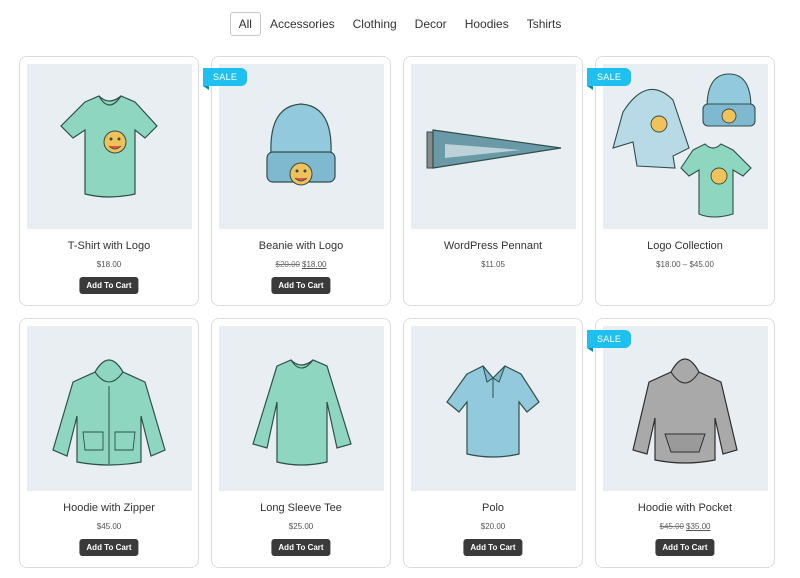 The height and width of the screenshot is (578, 800). What do you see at coordinates (493, 408) in the screenshot?
I see `polo-image` at bounding box center [493, 408].